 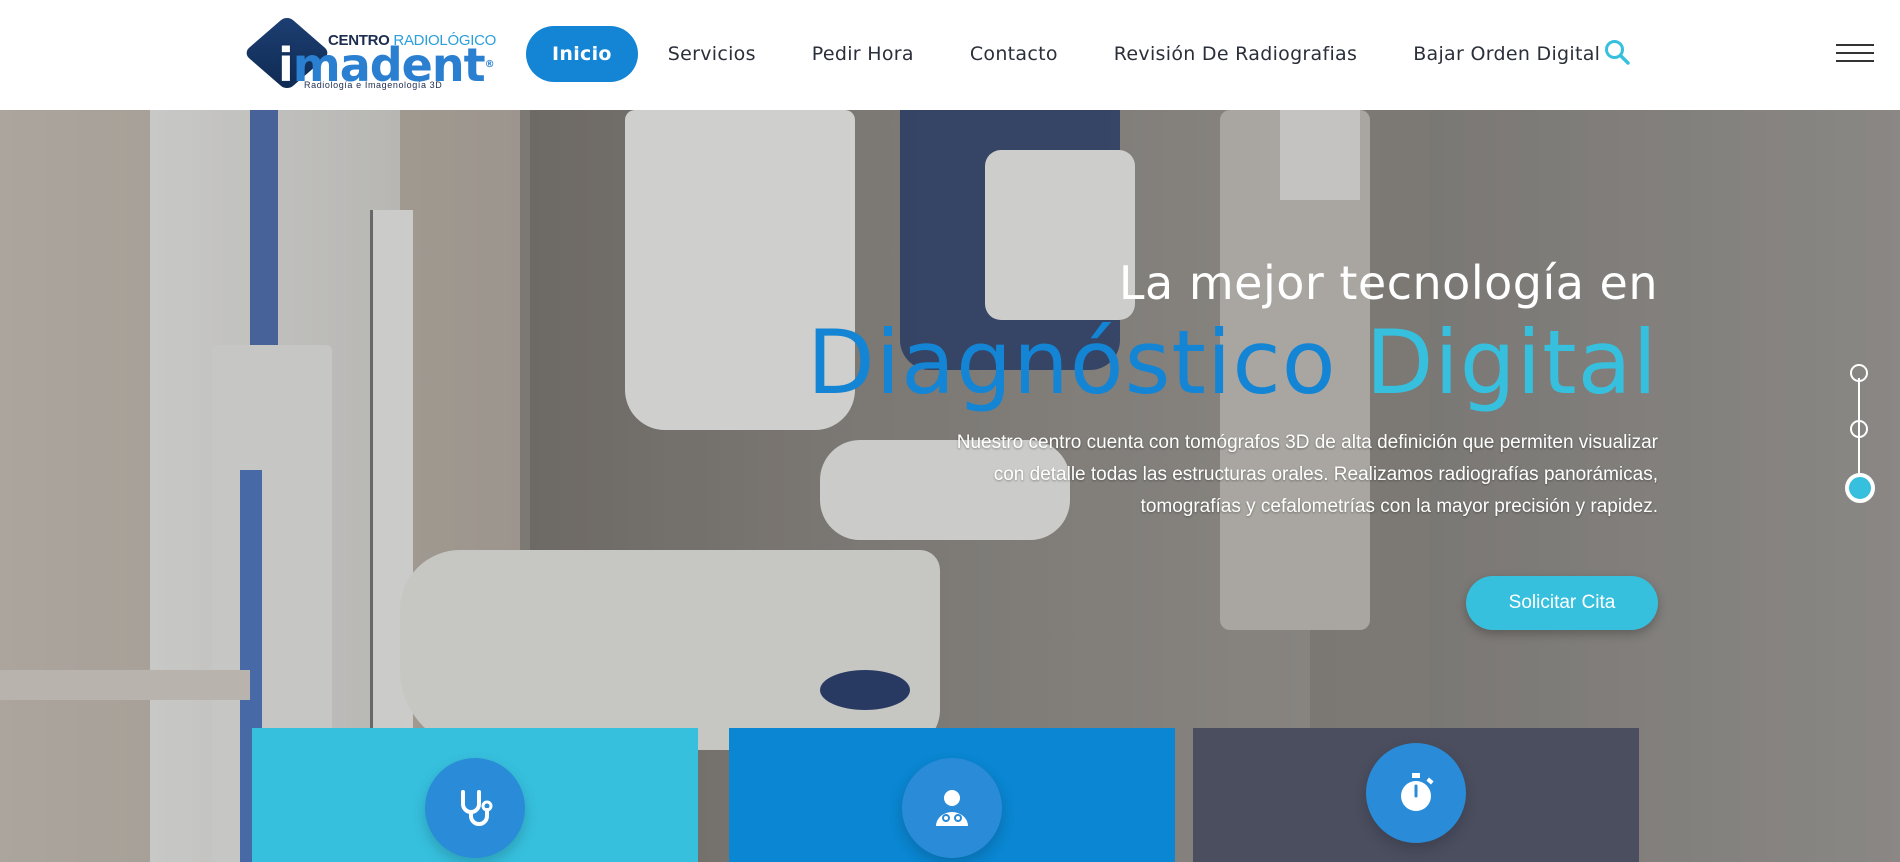 What do you see at coordinates (1562, 603) in the screenshot?
I see `solicitar-cita-button: Solicitar Cita` at bounding box center [1562, 603].